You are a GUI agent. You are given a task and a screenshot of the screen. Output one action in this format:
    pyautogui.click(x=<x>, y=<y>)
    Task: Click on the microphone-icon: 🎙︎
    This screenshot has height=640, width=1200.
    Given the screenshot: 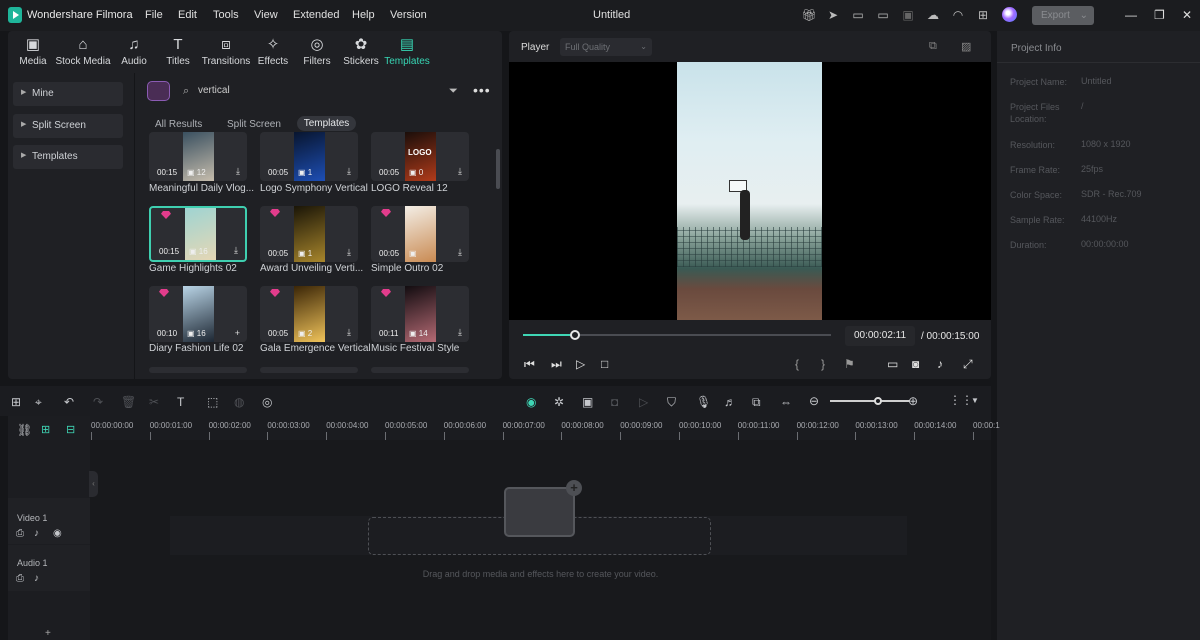 What is the action you would take?
    pyautogui.click(x=703, y=402)
    